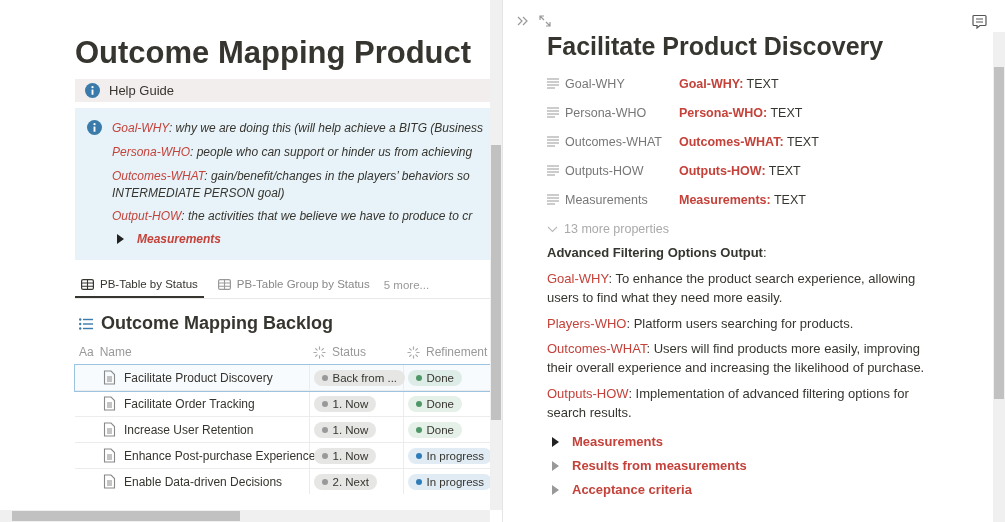  I want to click on property-value: Goal-WHY: TEXT, so click(729, 83).